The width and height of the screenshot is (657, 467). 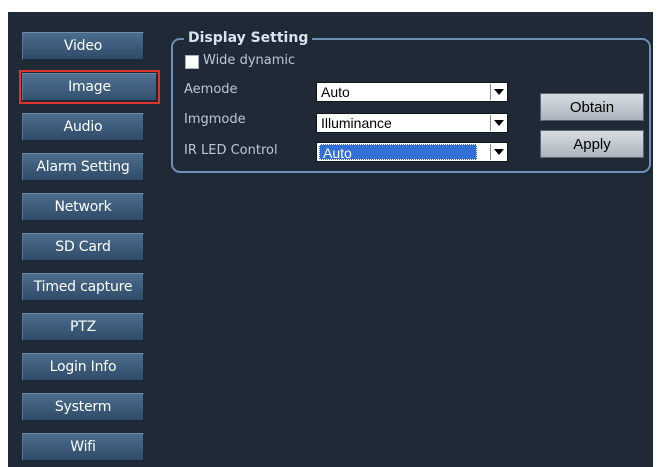 I want to click on sidebar-item-network: Network, so click(x=83, y=207).